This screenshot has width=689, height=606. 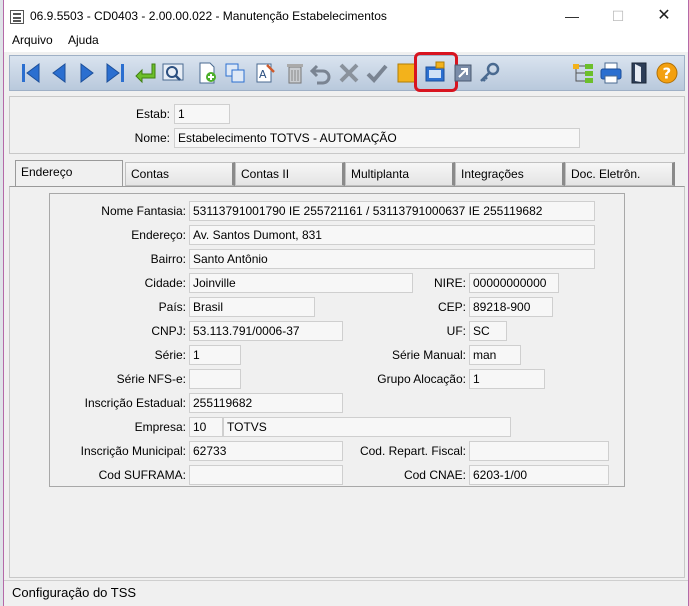 What do you see at coordinates (74, 592) in the screenshot?
I see `status-text: Configuração do TSS` at bounding box center [74, 592].